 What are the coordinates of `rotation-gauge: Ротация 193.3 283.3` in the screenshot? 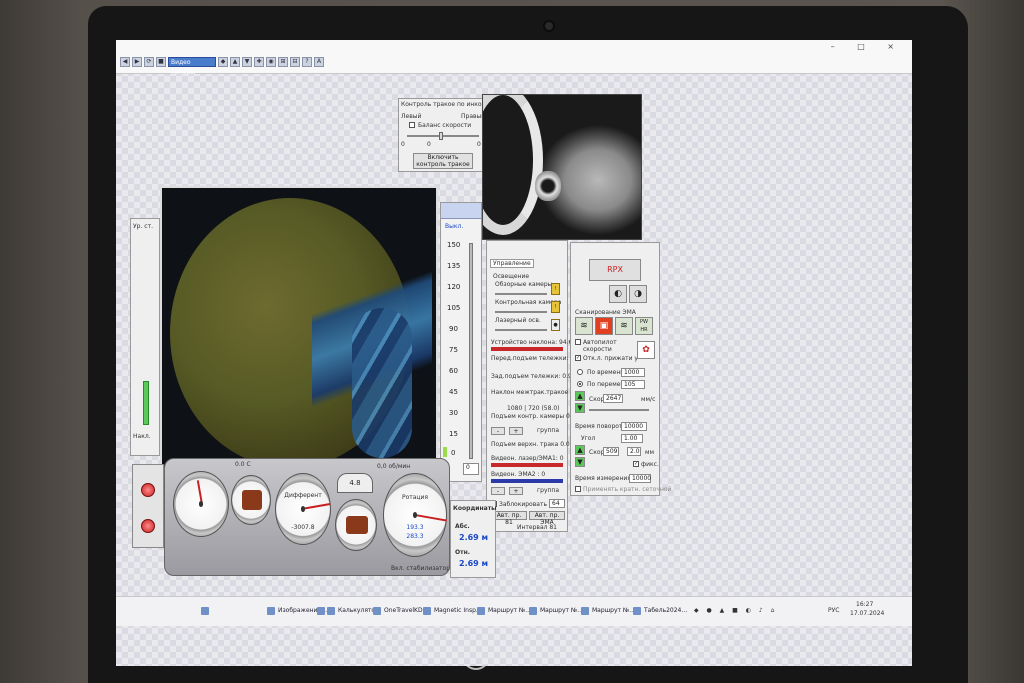 It's located at (415, 515).